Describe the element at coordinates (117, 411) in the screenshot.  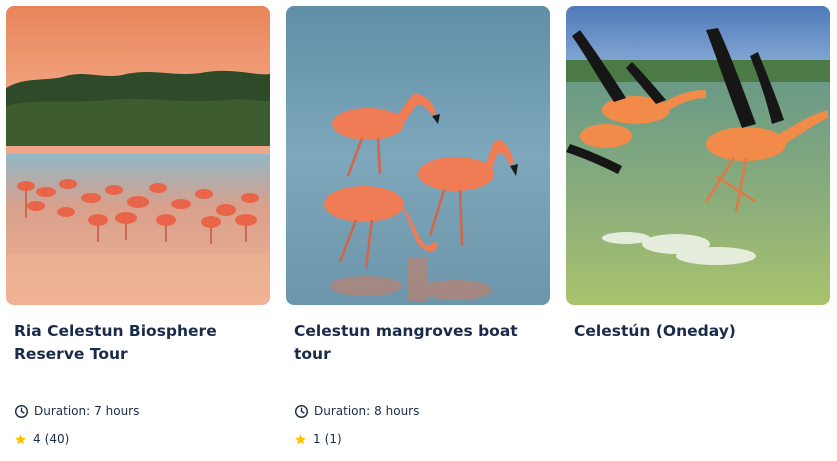
I see `duration-value: 7 hours` at that location.